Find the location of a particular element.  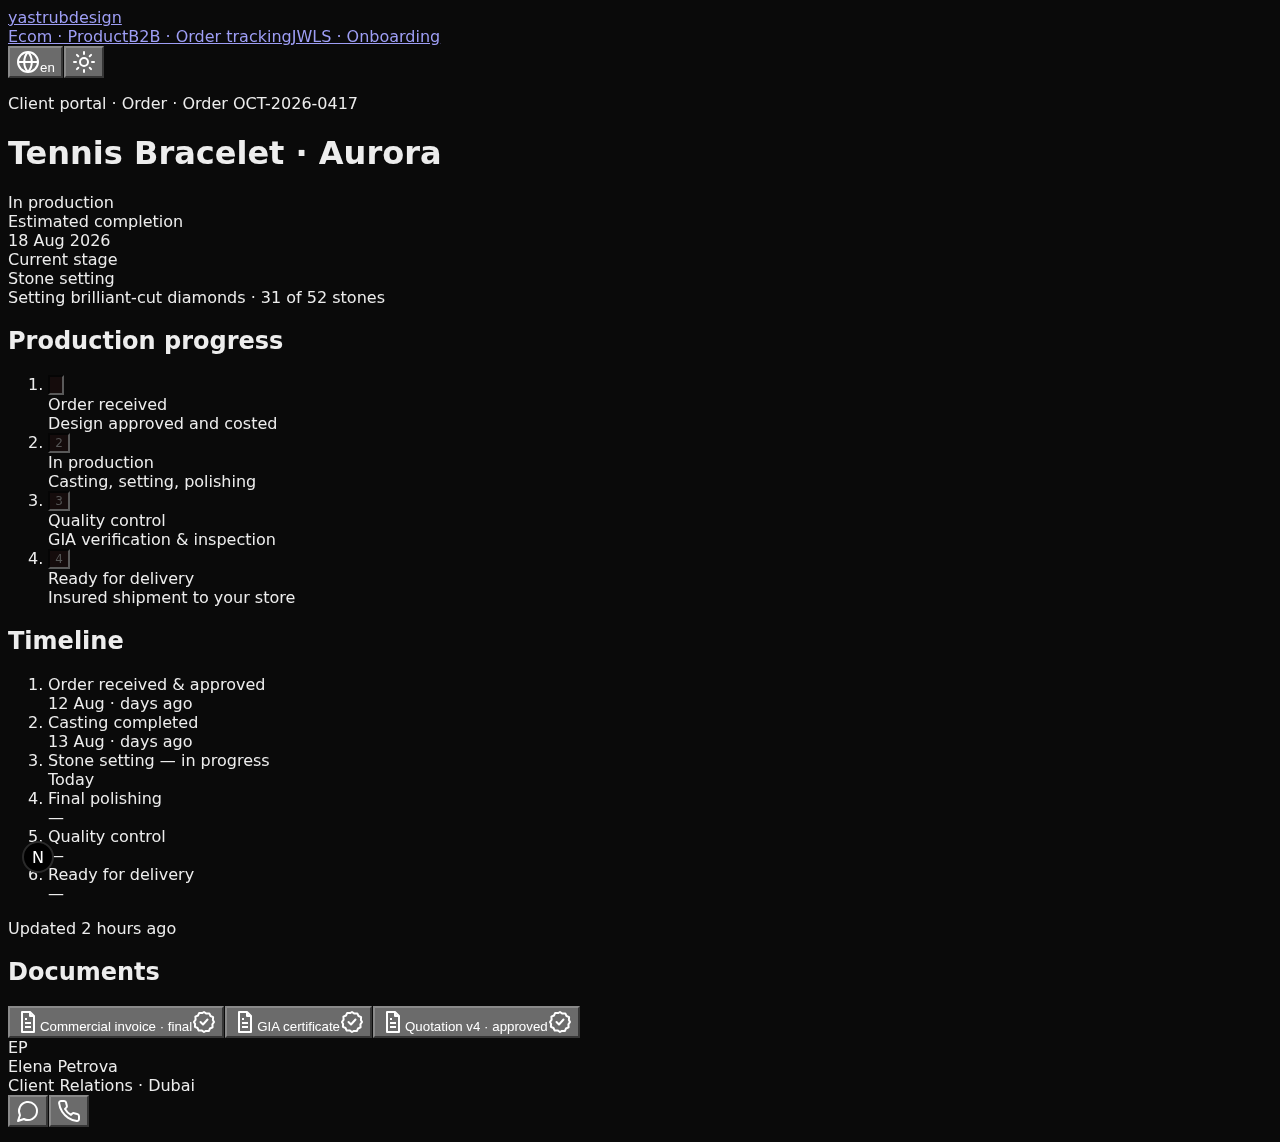

section-heading: Timeline is located at coordinates (66, 641).